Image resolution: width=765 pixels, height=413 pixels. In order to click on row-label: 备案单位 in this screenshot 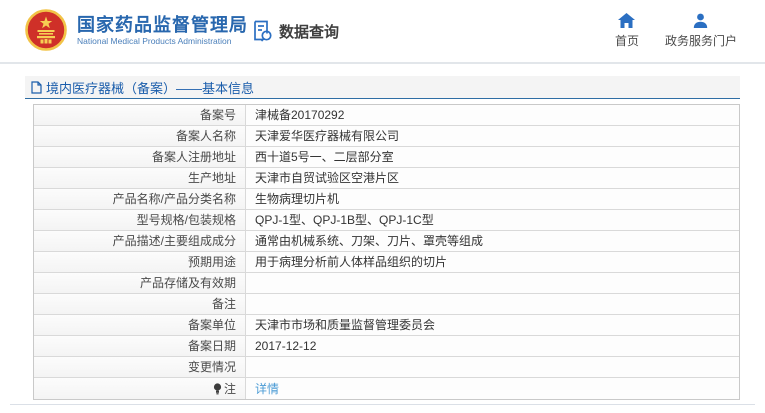, I will do `click(140, 325)`.